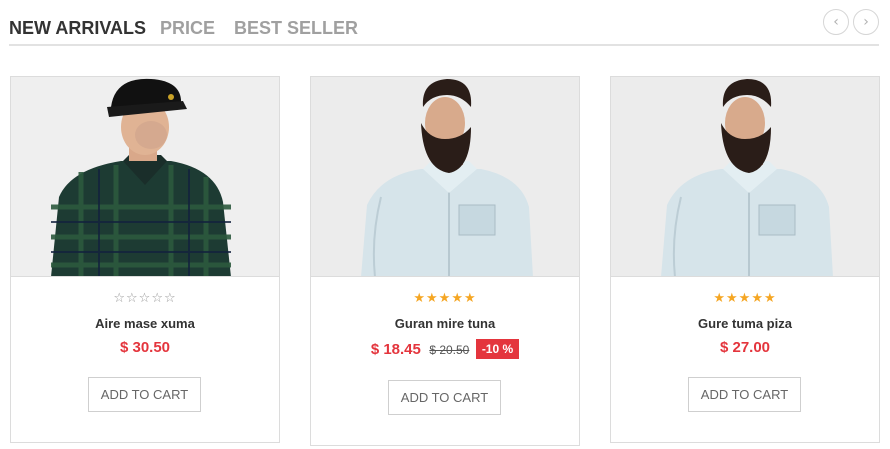 The width and height of the screenshot is (890, 449). What do you see at coordinates (187, 28) in the screenshot?
I see `tab-price: PRICE` at bounding box center [187, 28].